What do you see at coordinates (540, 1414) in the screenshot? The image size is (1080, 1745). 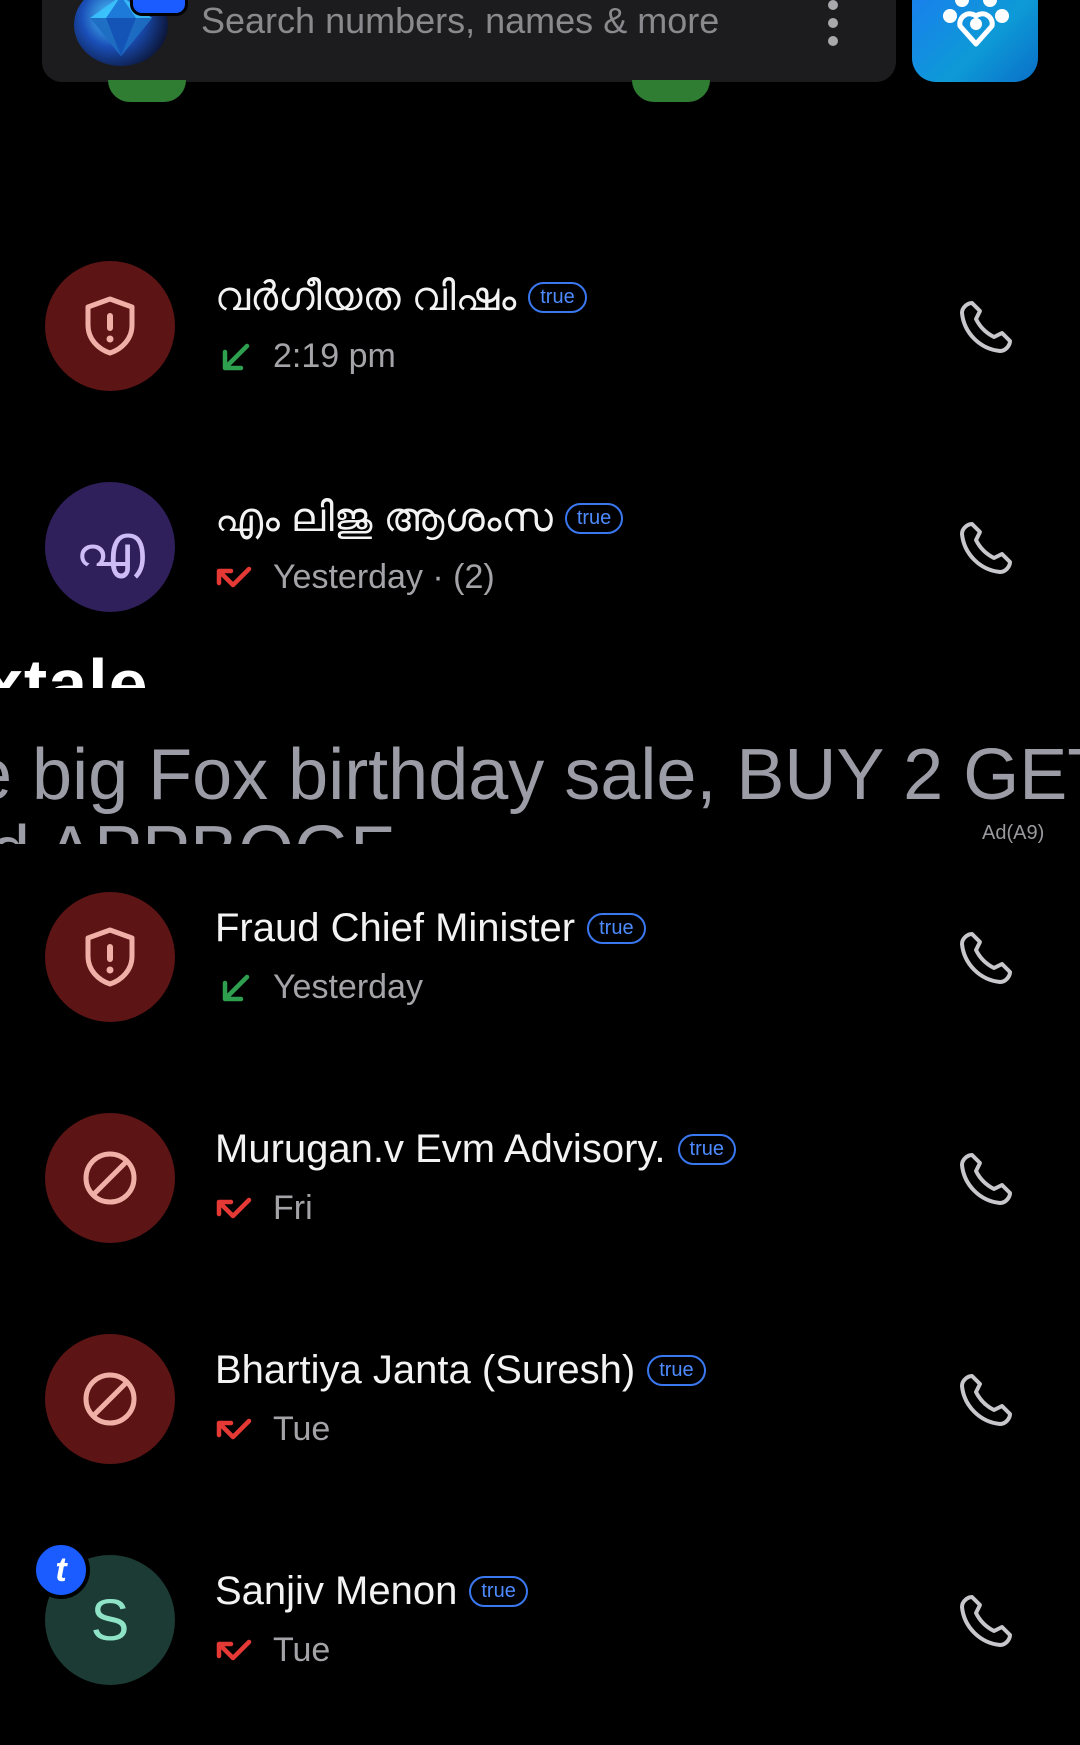 I see `call-log-row: Bhartiya Janta (Suresh) true Tue` at bounding box center [540, 1414].